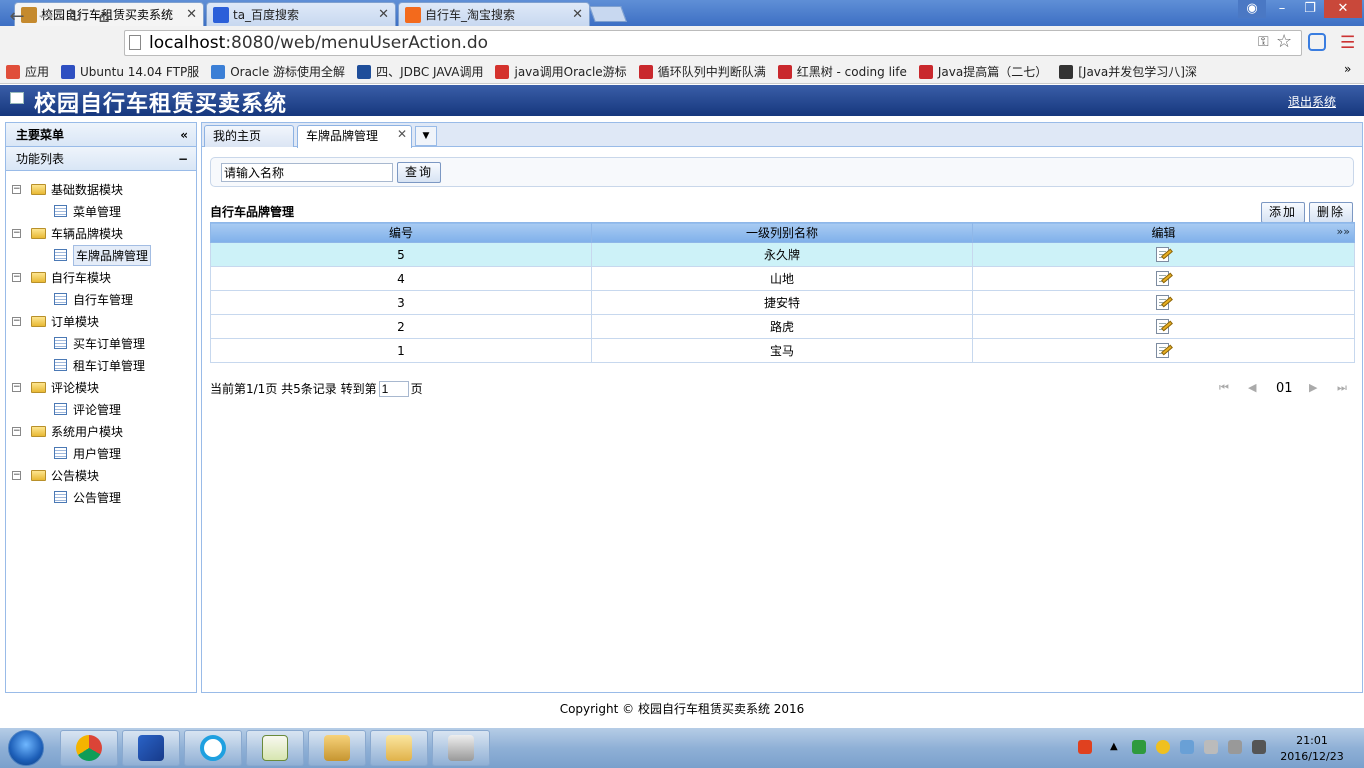  Describe the element at coordinates (67, 233) in the screenshot. I see `tree-node: − 车辆品牌模块` at that location.